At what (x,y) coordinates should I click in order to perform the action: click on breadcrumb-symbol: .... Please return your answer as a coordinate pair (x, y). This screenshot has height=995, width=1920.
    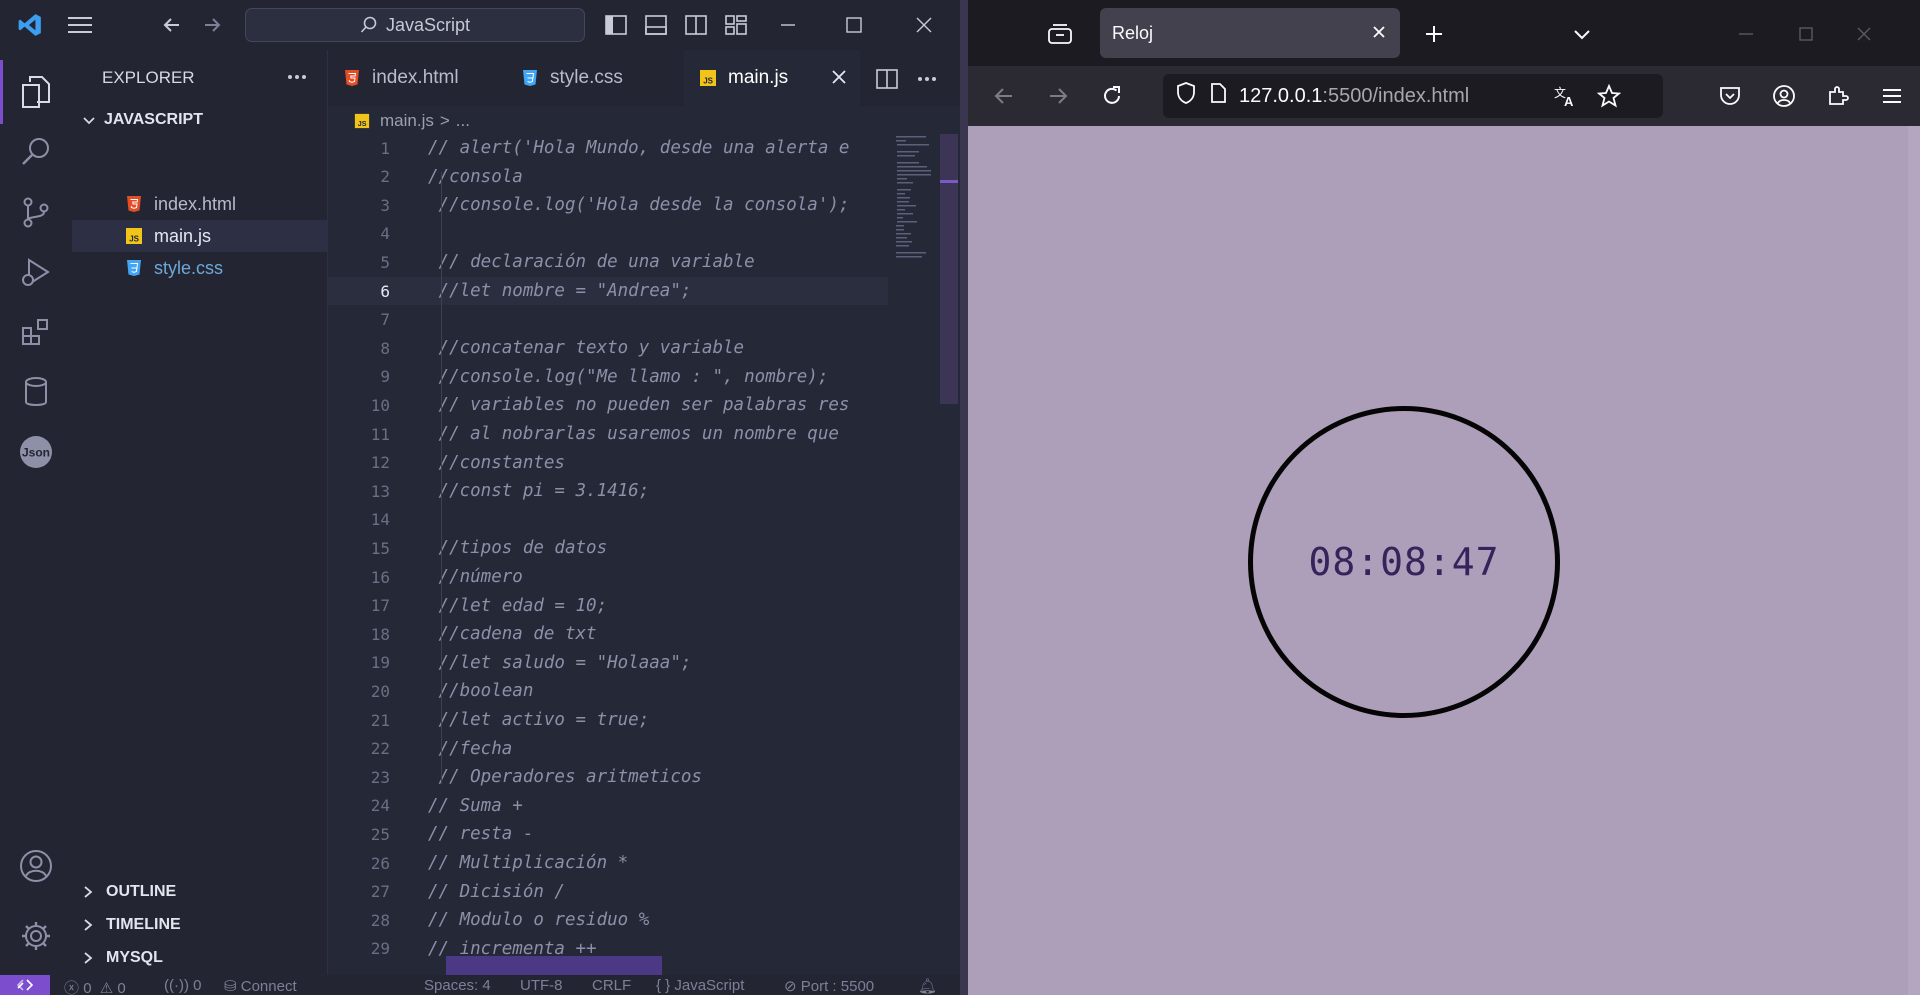
    Looking at the image, I should click on (463, 121).